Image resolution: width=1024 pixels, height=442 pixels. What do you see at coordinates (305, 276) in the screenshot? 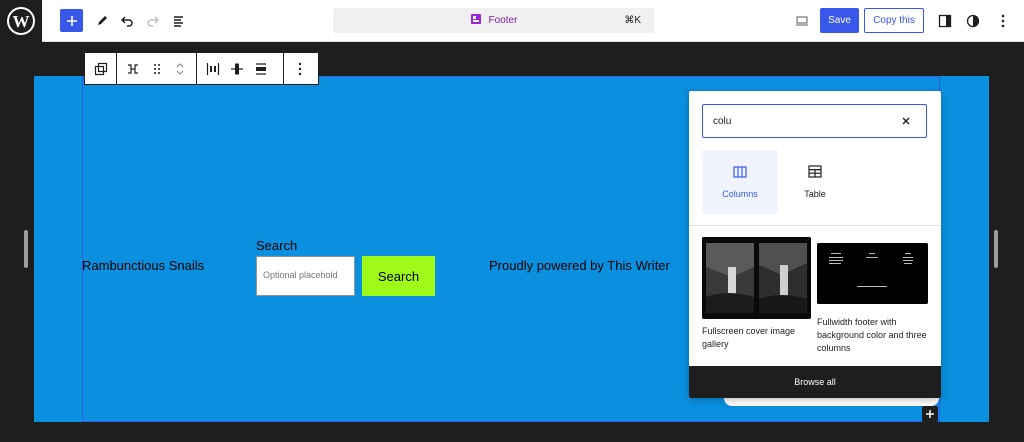
I see `search-input: Optional placehold` at bounding box center [305, 276].